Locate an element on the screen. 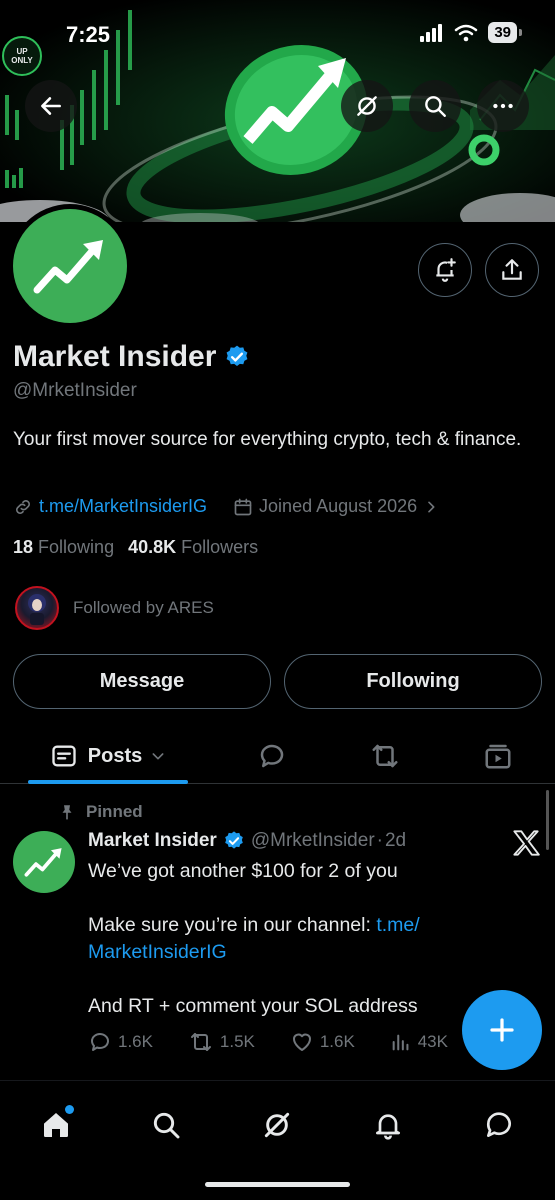  post-time: 2d is located at coordinates (395, 841).